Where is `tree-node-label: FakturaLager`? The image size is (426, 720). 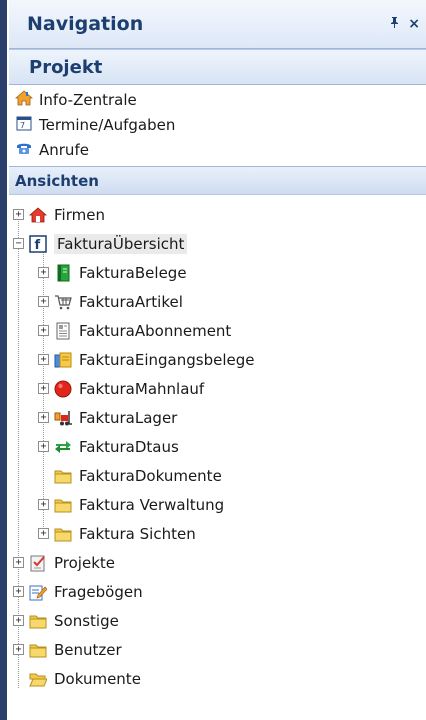
tree-node-label: FakturaLager is located at coordinates (128, 417).